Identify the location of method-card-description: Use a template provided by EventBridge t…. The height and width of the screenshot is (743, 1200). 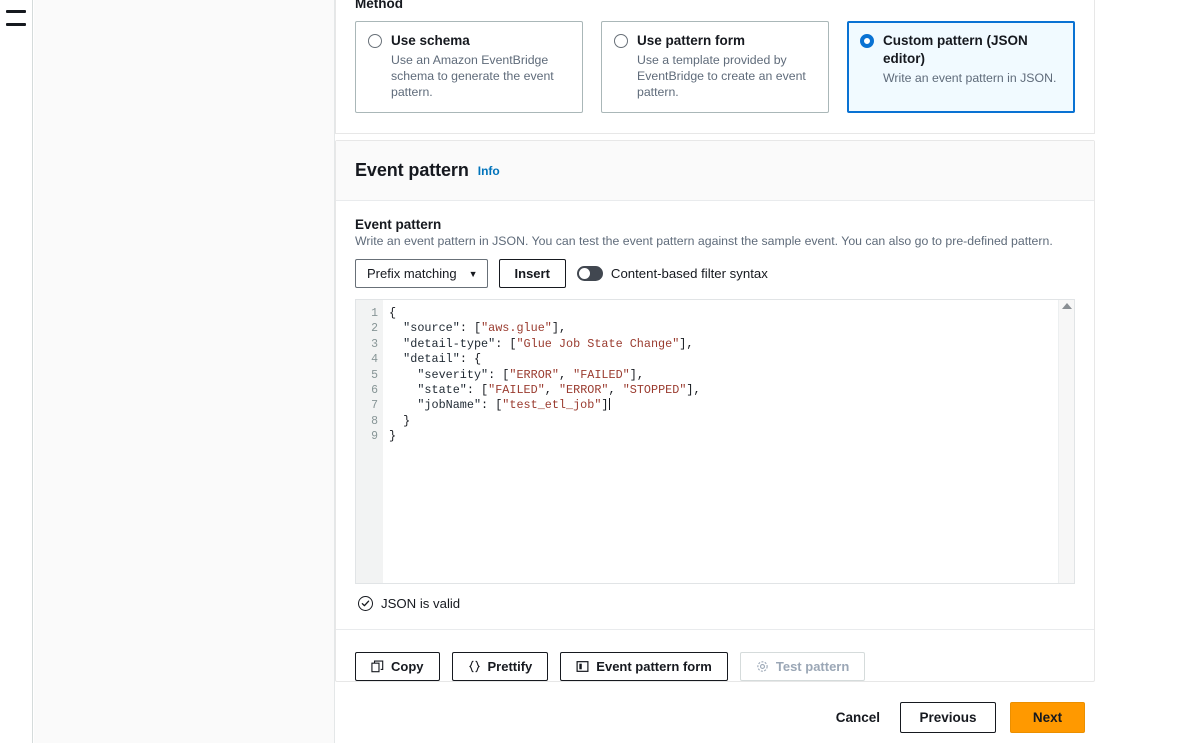
(721, 76).